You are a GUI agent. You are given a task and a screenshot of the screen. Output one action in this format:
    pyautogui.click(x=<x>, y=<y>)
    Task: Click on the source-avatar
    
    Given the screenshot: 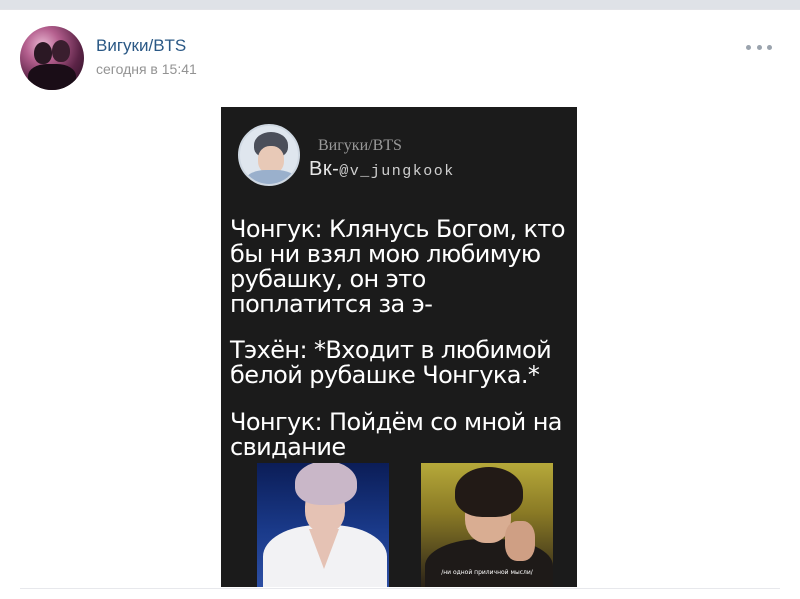 What is the action you would take?
    pyautogui.click(x=269, y=155)
    